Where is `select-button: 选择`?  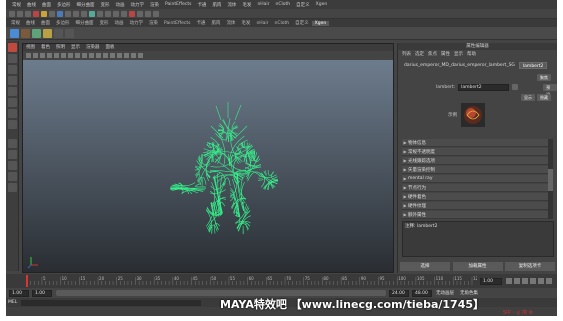 select-button: 选择 is located at coordinates (425, 266).